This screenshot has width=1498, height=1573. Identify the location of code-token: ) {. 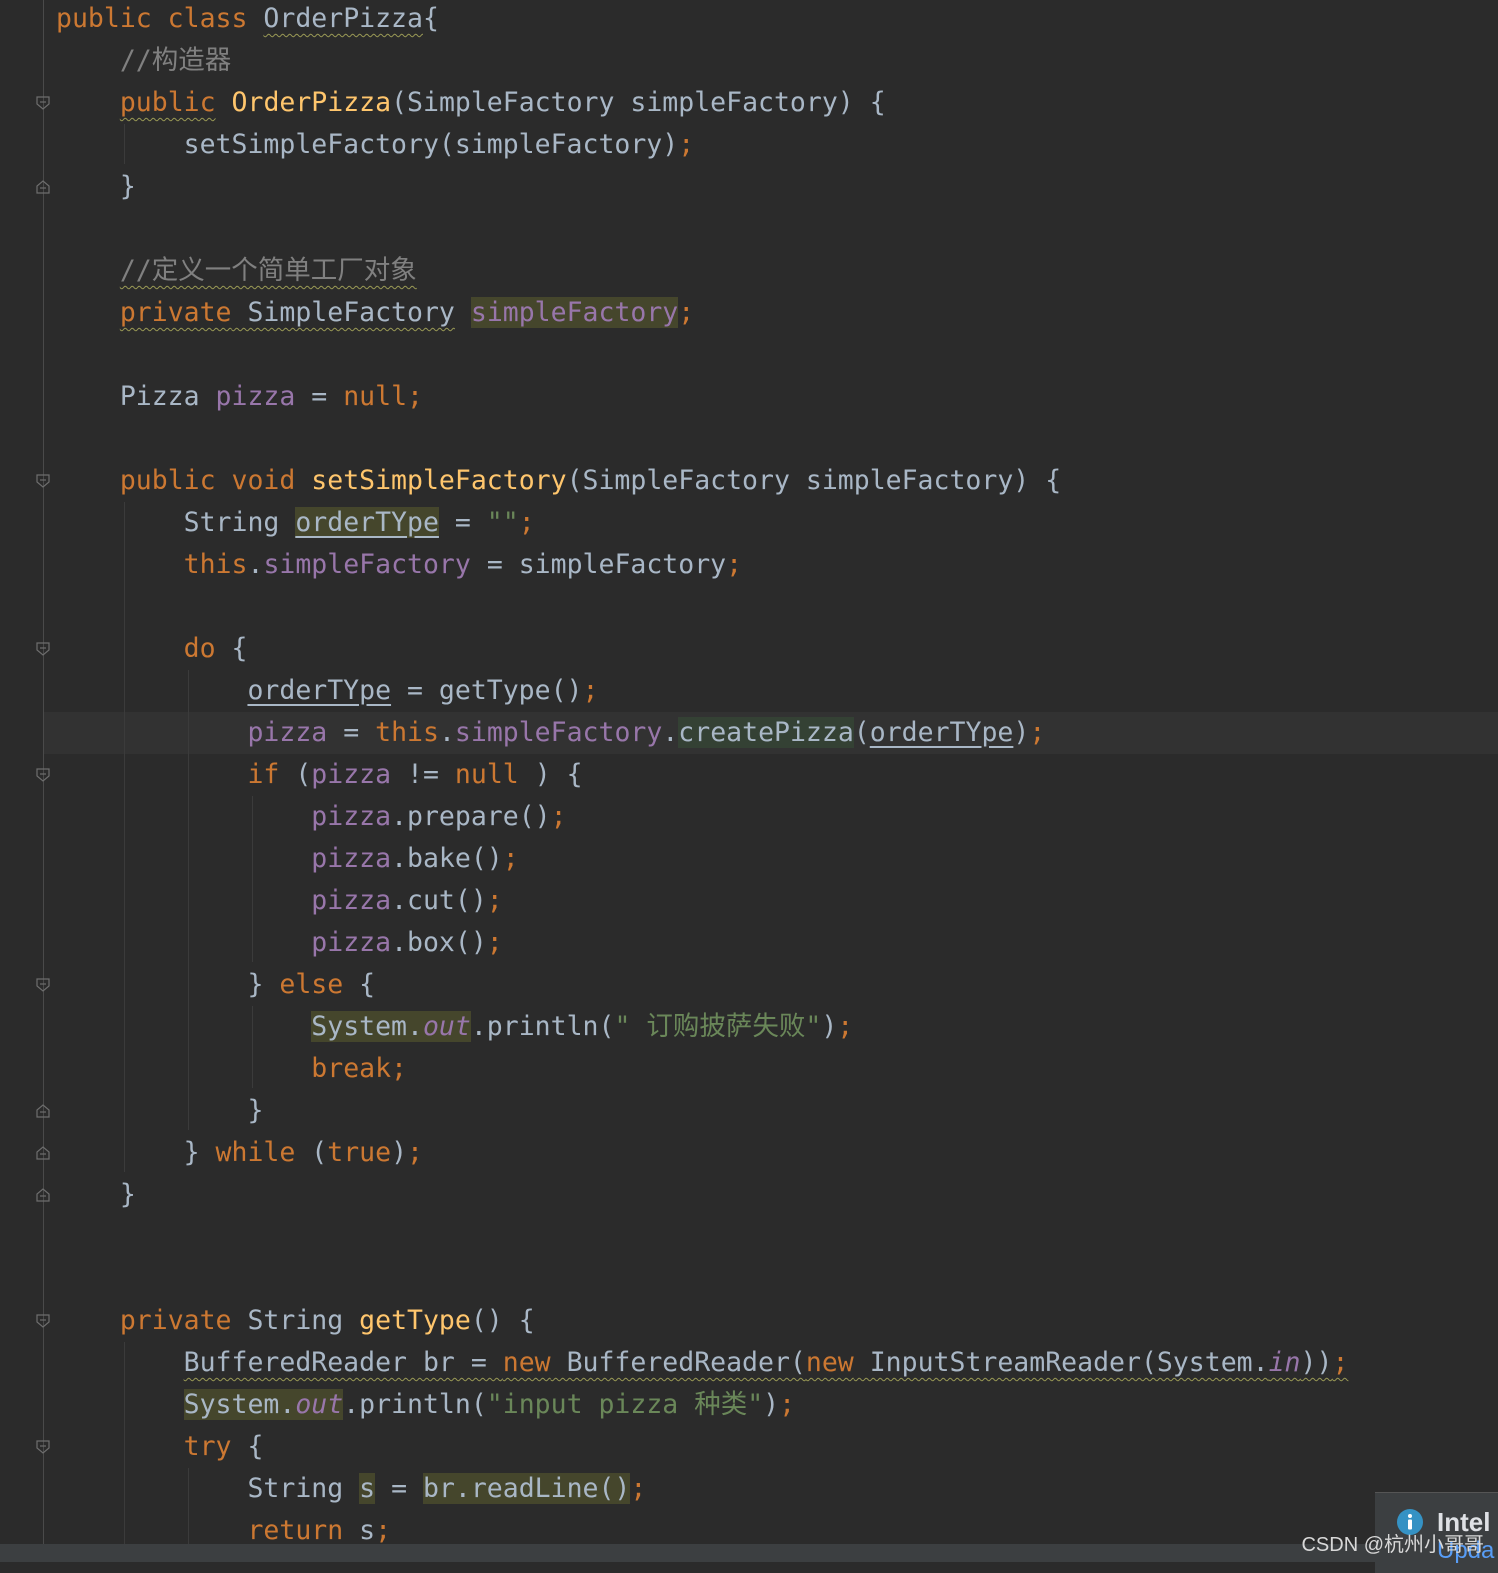
(550, 774).